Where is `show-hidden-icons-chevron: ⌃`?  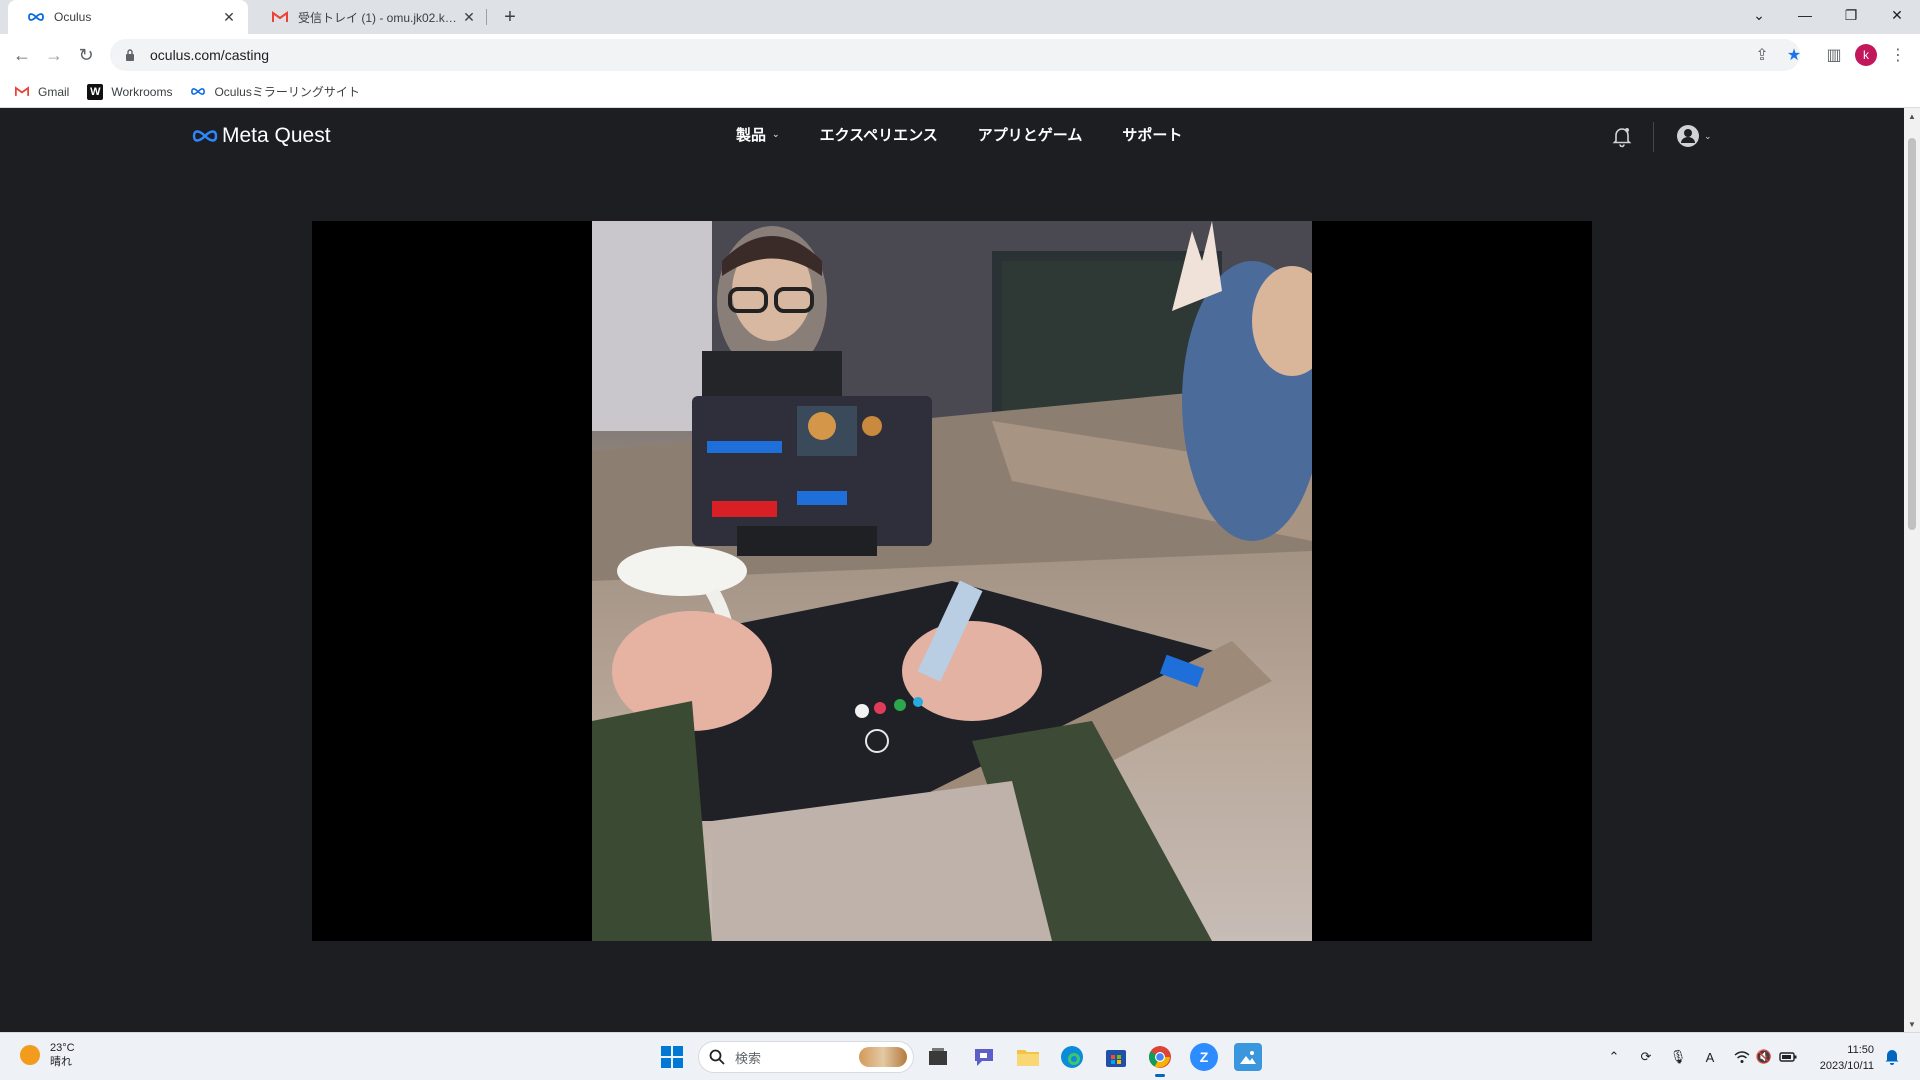 show-hidden-icons-chevron: ⌃ is located at coordinates (1614, 1057).